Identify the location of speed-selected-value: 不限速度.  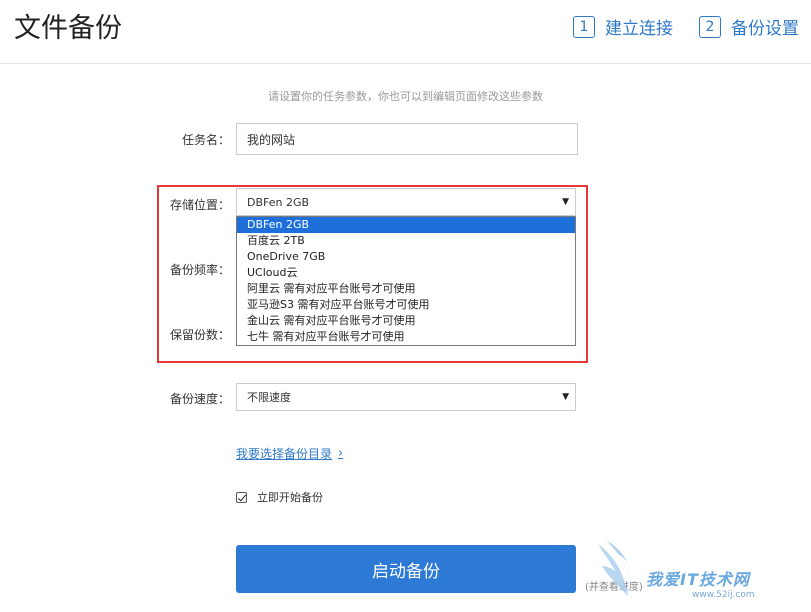
(269, 397).